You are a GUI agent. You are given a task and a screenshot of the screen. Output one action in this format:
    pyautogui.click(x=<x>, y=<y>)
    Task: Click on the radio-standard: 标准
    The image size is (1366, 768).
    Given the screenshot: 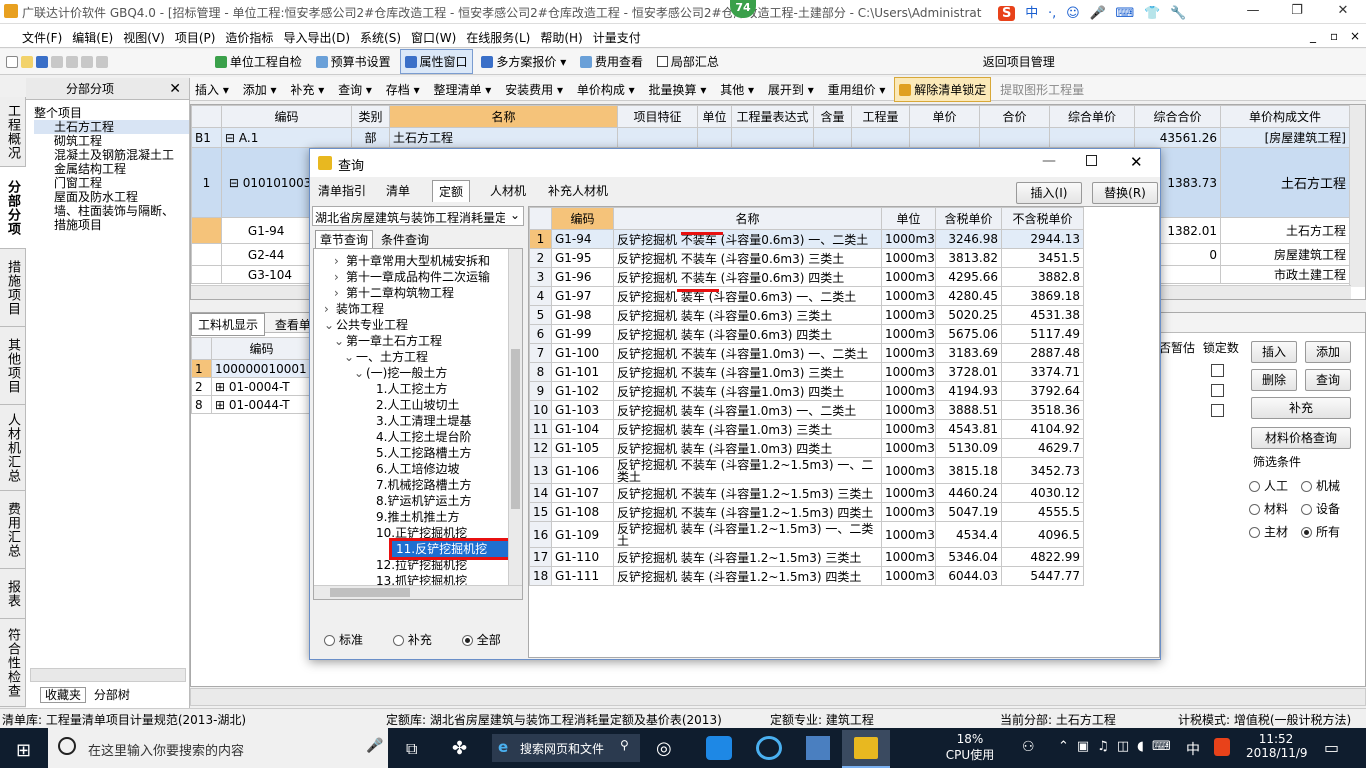 What is the action you would take?
    pyautogui.click(x=343, y=640)
    